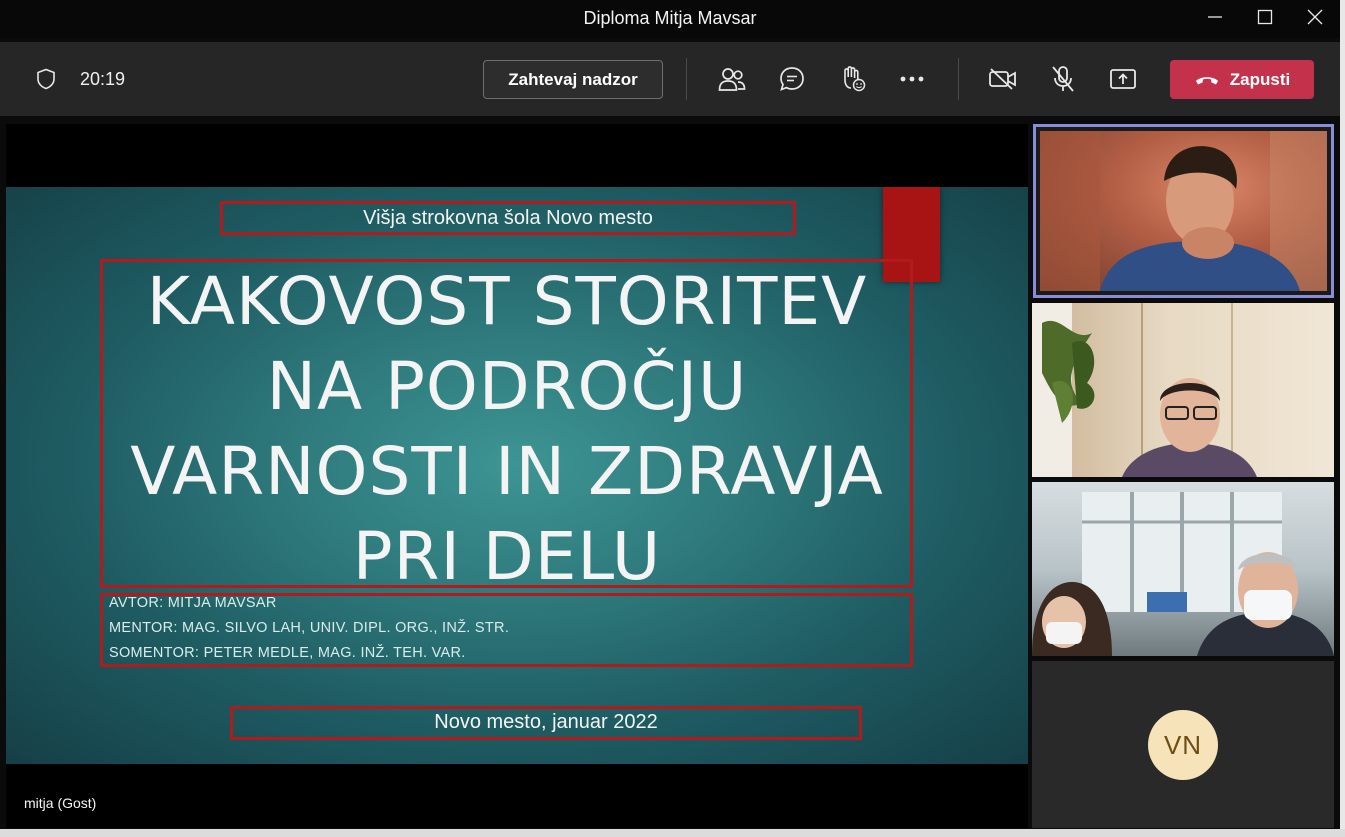 This screenshot has width=1345, height=837. I want to click on participants-icon, so click(732, 79).